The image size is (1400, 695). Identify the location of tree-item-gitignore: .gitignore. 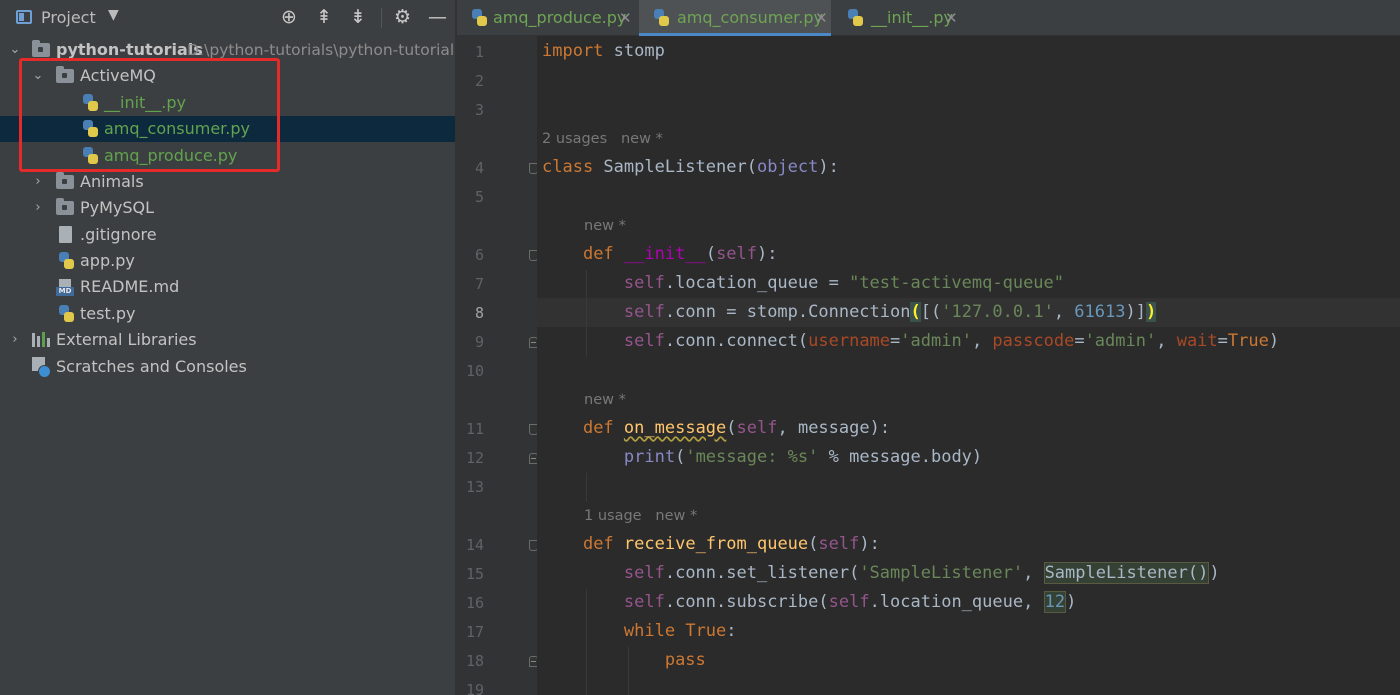
(227, 235).